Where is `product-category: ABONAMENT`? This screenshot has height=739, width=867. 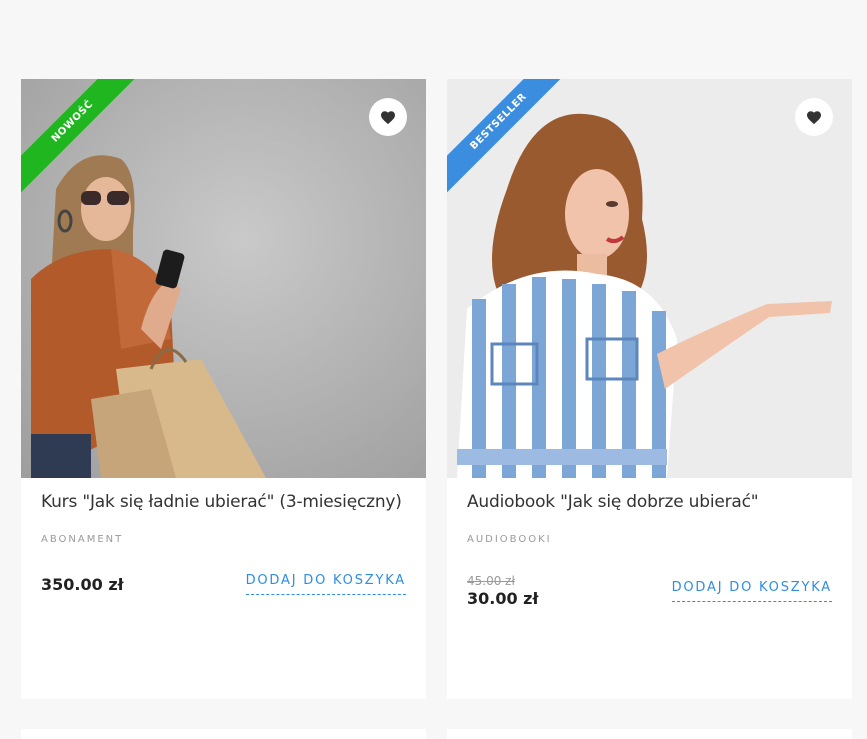 product-category: ABONAMENT is located at coordinates (82, 539).